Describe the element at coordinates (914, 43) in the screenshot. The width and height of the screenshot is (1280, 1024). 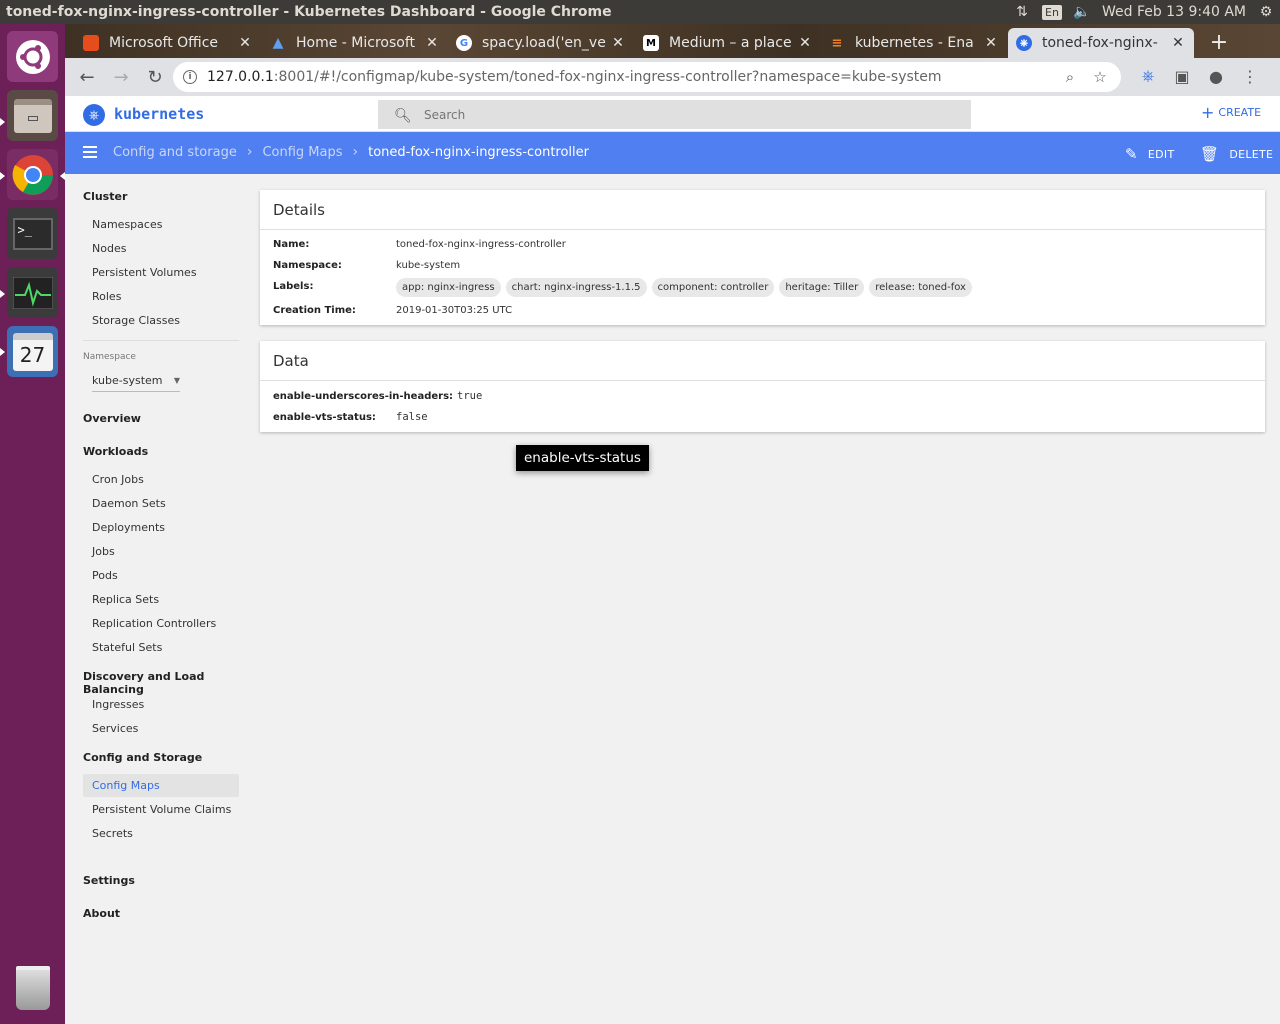
I see `browser-tab: ≡ kubernetes - Ena ✕` at that location.